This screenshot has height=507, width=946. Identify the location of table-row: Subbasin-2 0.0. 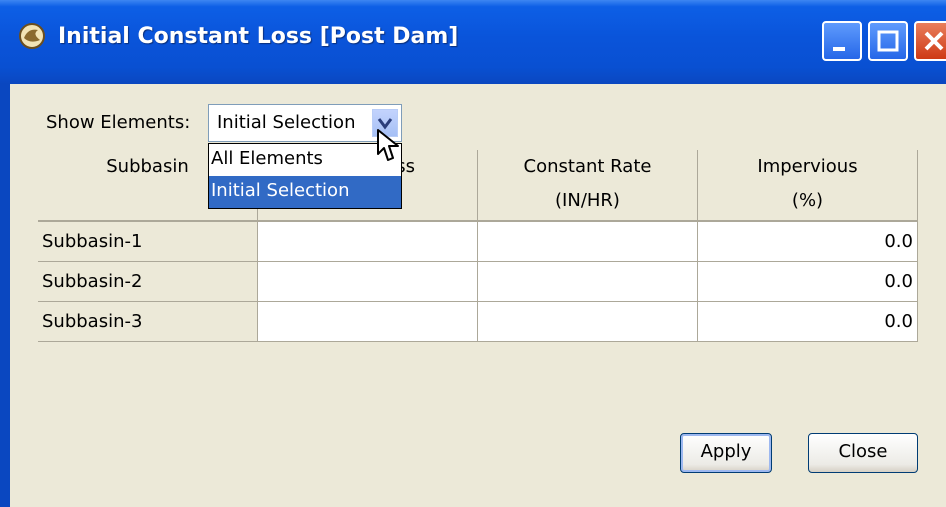
(478, 282).